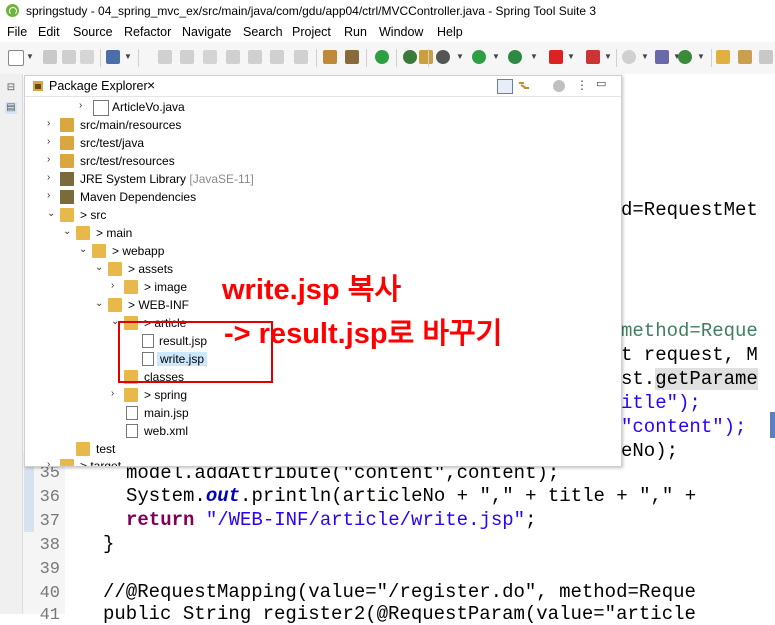 Image resolution: width=775 pixels, height=625 pixels. What do you see at coordinates (401, 32) in the screenshot?
I see `menu-window: Window` at bounding box center [401, 32].